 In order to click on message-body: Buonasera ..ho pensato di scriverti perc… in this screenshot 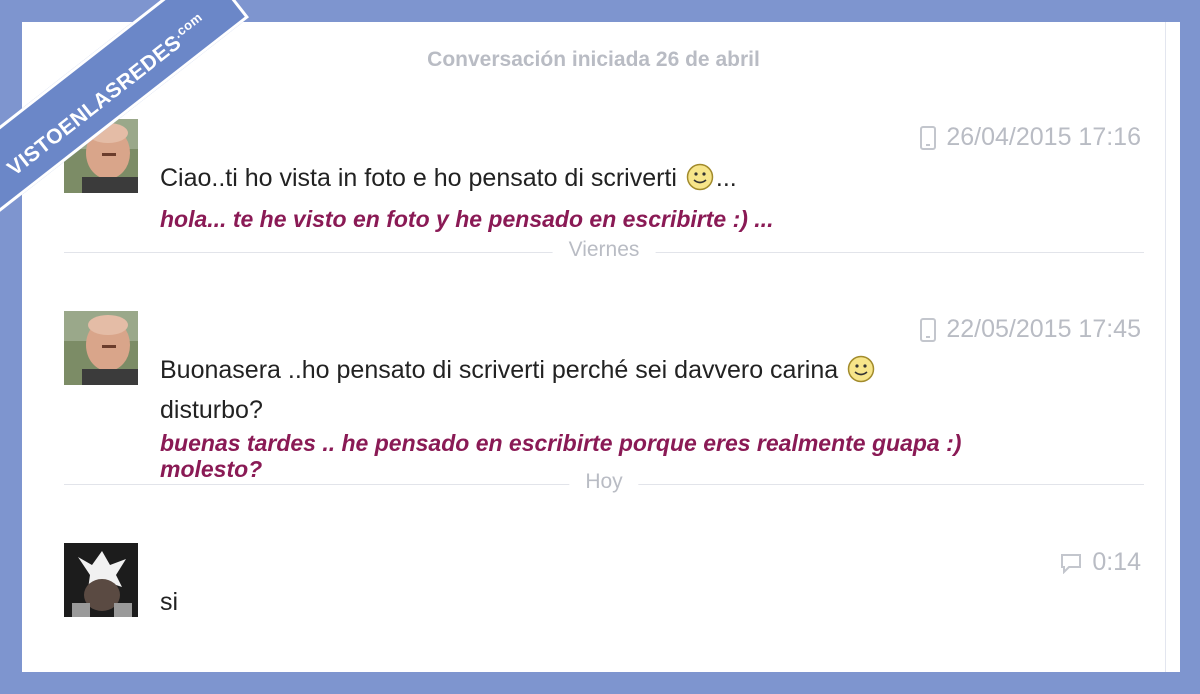, I will do `click(499, 370)`.